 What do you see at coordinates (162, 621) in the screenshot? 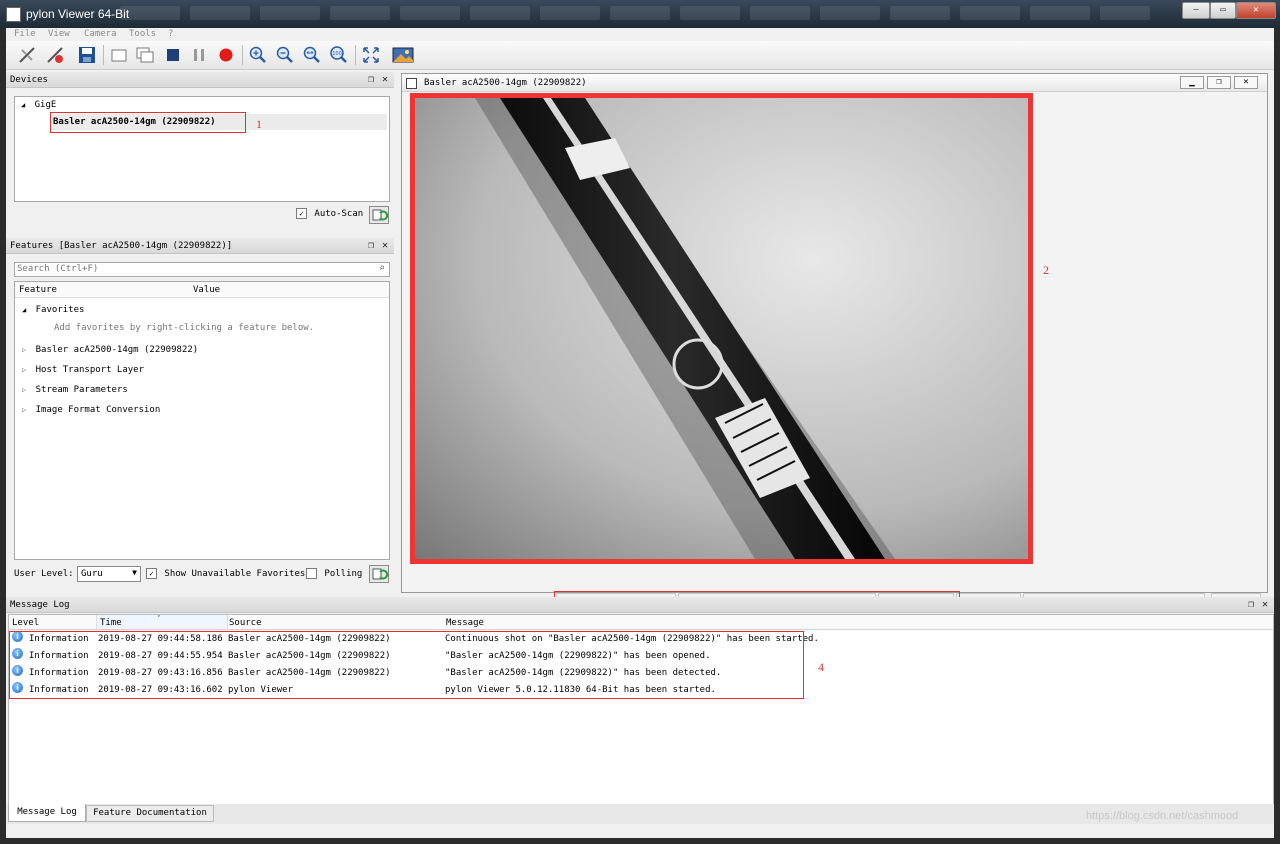
I see `column-header-time-cell: Time ▾` at bounding box center [162, 621].